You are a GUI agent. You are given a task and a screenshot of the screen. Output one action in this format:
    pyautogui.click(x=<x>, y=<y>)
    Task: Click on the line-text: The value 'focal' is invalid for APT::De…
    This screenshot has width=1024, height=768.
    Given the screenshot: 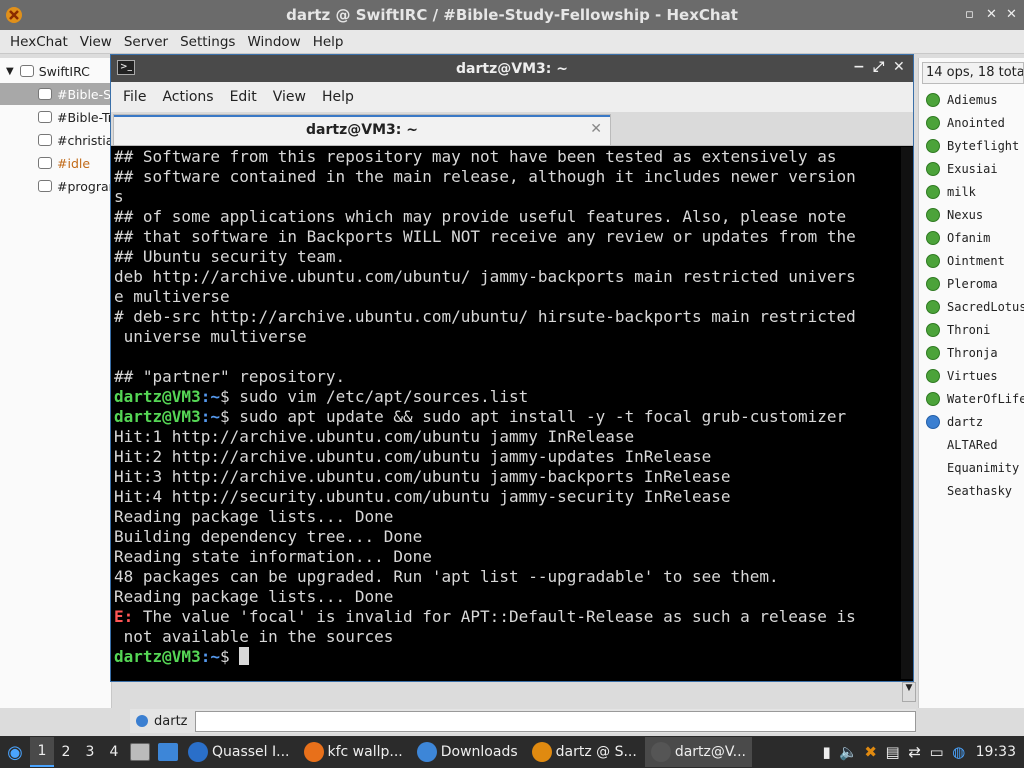 What is the action you would take?
    pyautogui.click(x=494, y=616)
    